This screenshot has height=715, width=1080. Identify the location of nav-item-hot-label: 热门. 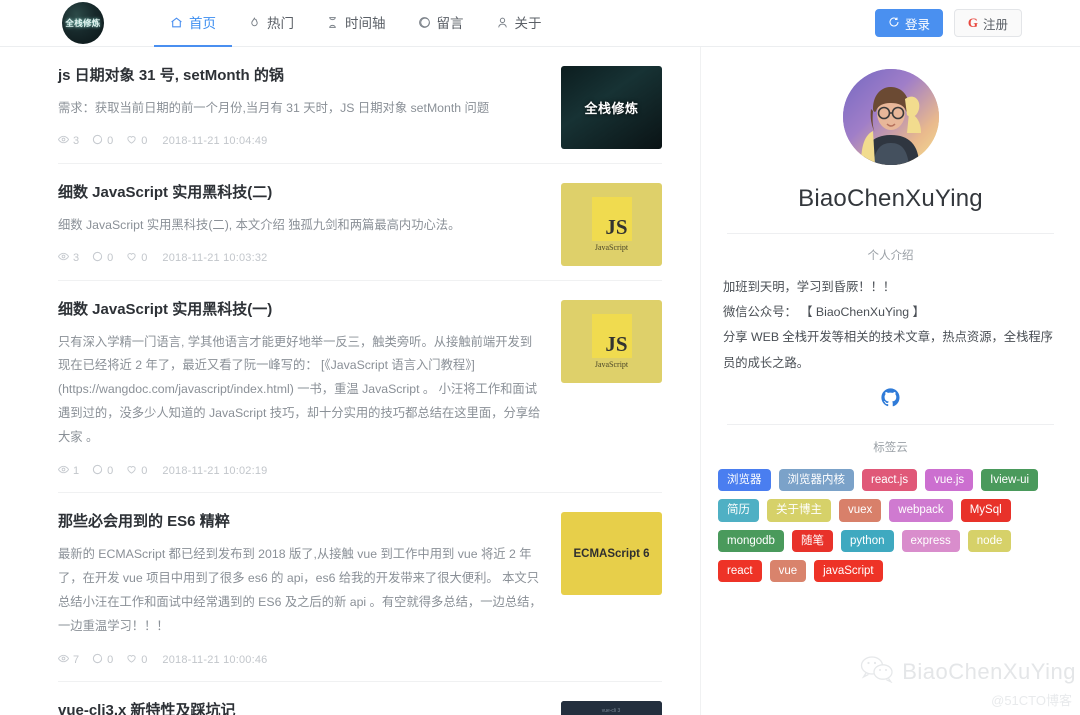
(280, 23).